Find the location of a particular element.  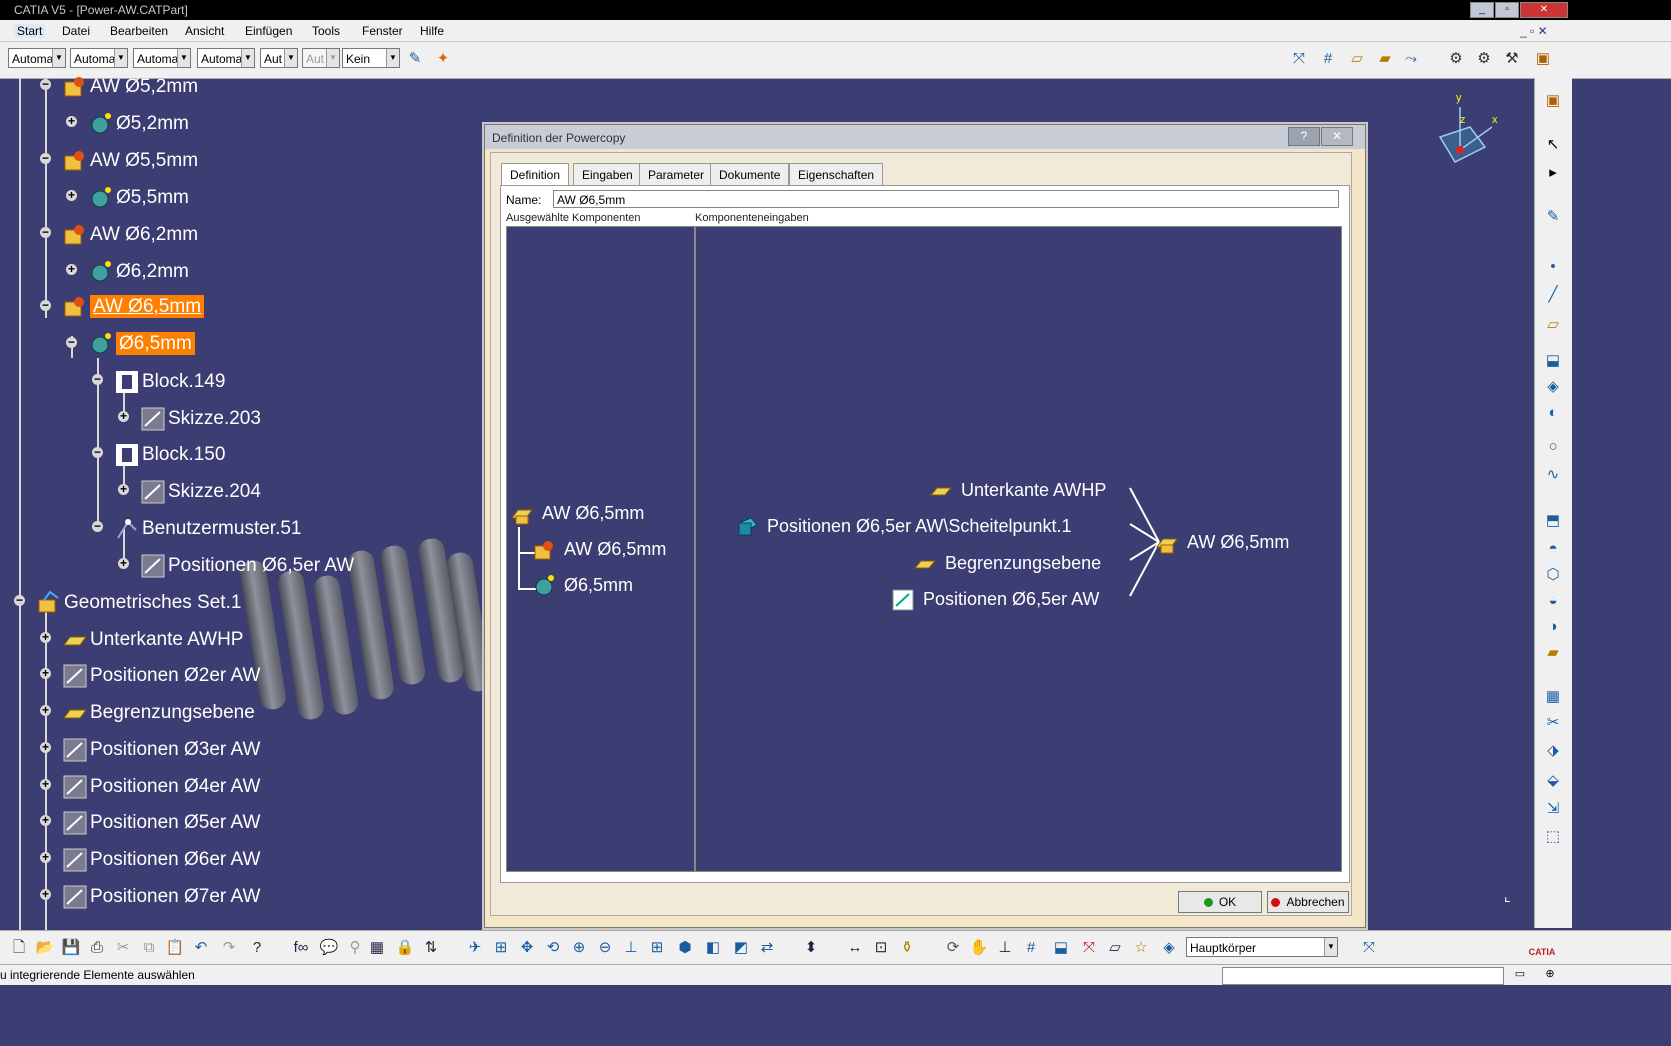

loft-icon: ◒ is located at coordinates (1553, 601).